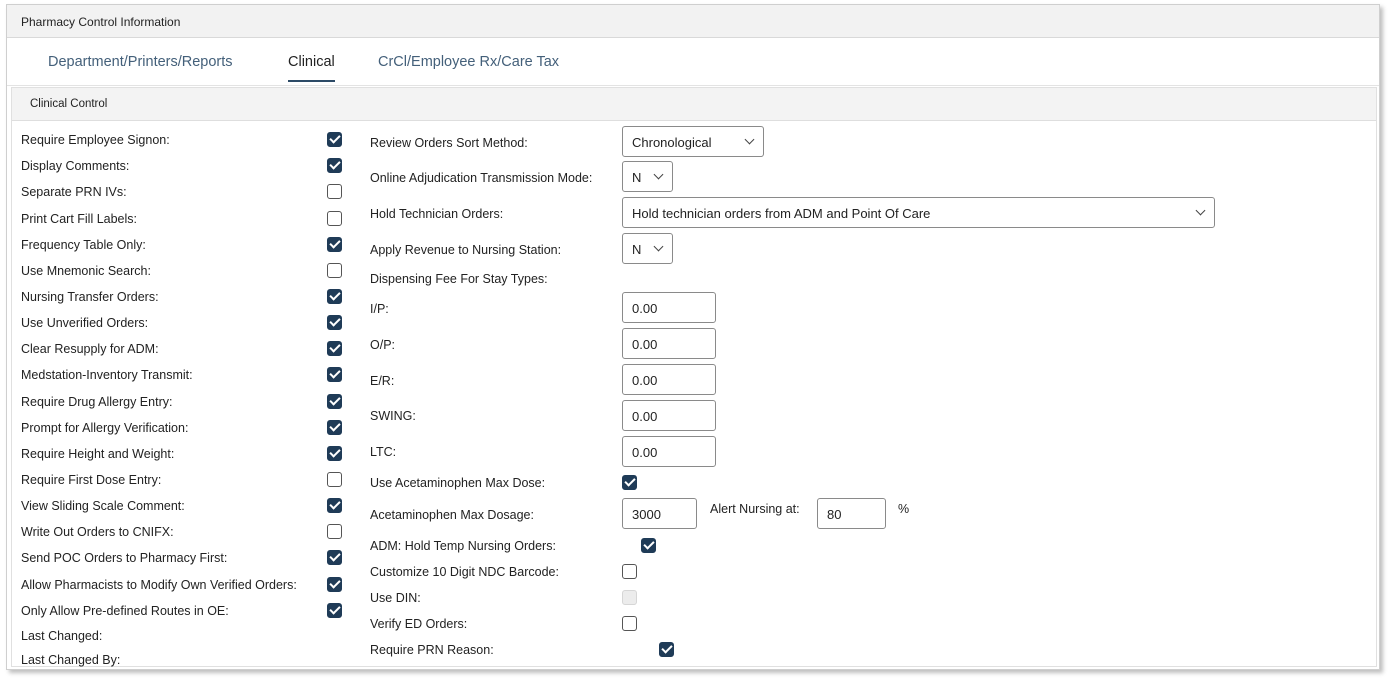 This screenshot has height=680, width=1389. Describe the element at coordinates (334, 479) in the screenshot. I see `require-first-dose-entry-checkbox` at that location.